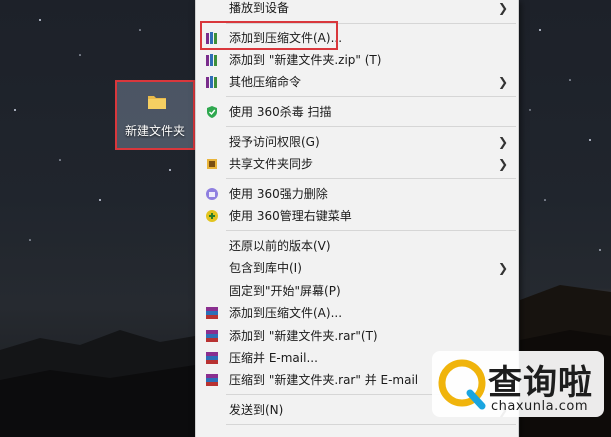 This screenshot has height=437, width=611. What do you see at coordinates (357, 194) in the screenshot?
I see `menu-item-360-force-delete: 使用 360强力删除` at bounding box center [357, 194].